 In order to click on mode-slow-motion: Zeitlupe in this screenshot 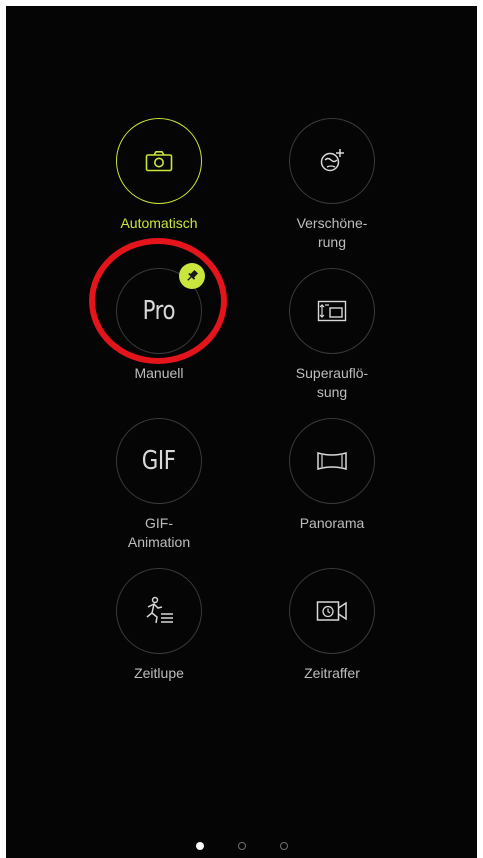, I will do `click(159, 625)`.